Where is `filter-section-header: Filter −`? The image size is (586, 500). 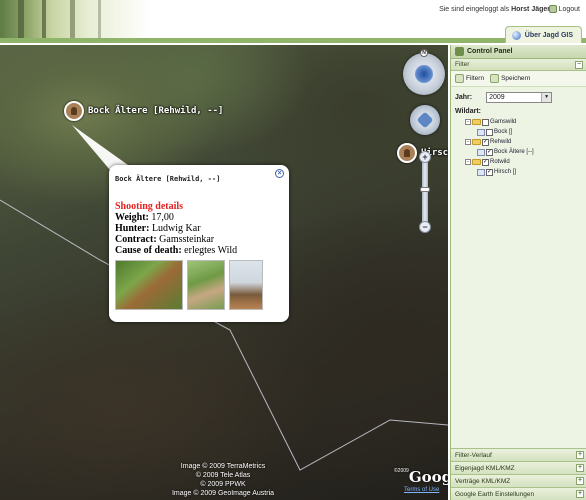
filter-section-header: Filter − is located at coordinates (518, 65).